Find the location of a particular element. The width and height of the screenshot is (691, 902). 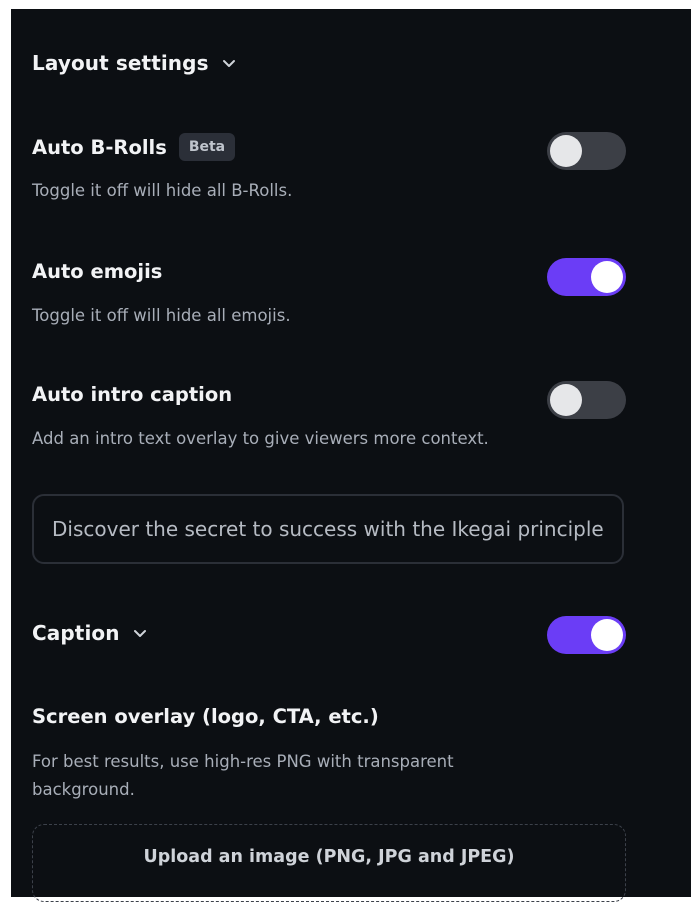

auto-brolls-description: Toggle it off will hide all B-Rolls. is located at coordinates (162, 190).